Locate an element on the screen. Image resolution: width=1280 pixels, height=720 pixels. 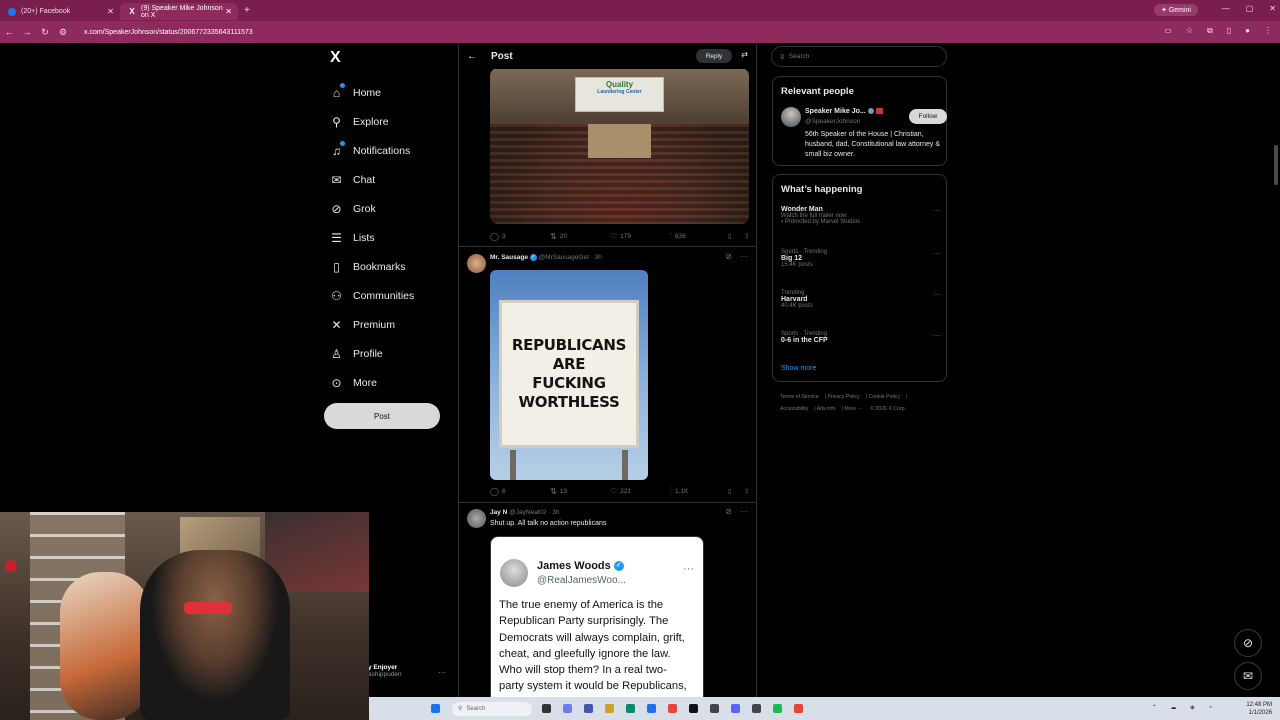
sidebar-icon: ▯ is located at coordinates (1229, 31).